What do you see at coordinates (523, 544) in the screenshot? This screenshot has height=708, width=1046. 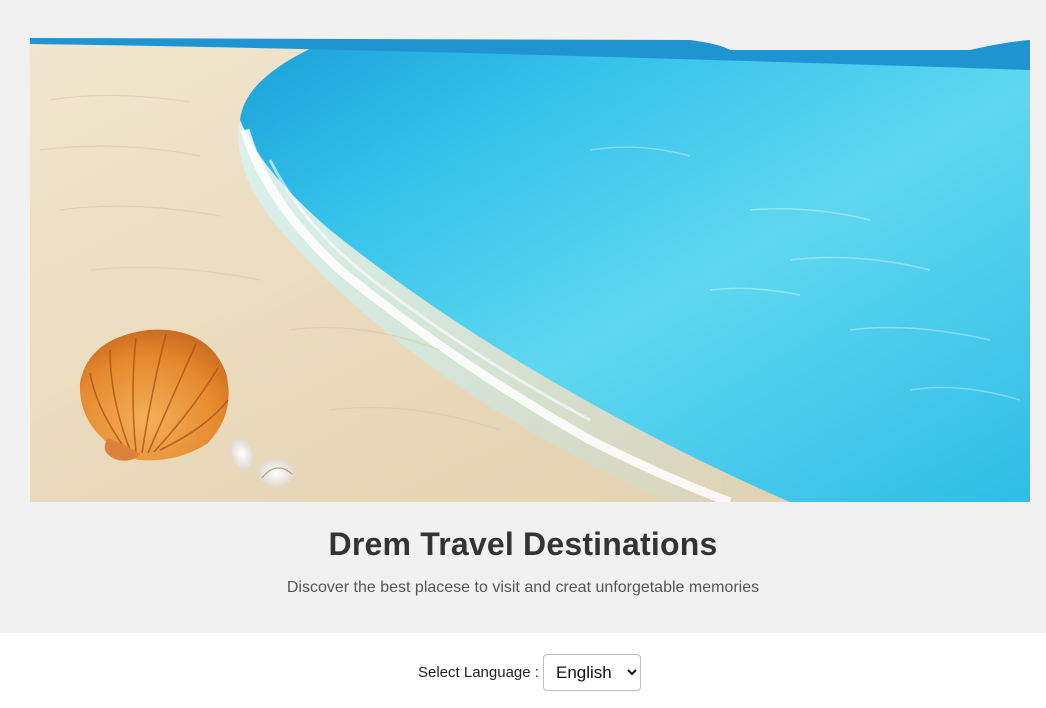 I see `page-title: Drem Travel Destinations` at bounding box center [523, 544].